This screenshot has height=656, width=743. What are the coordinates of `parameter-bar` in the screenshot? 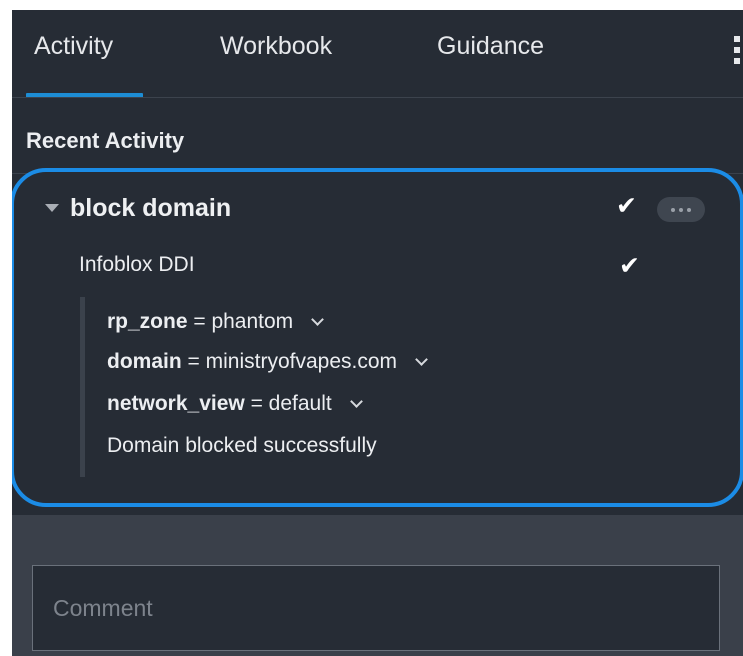 It's located at (82, 387).